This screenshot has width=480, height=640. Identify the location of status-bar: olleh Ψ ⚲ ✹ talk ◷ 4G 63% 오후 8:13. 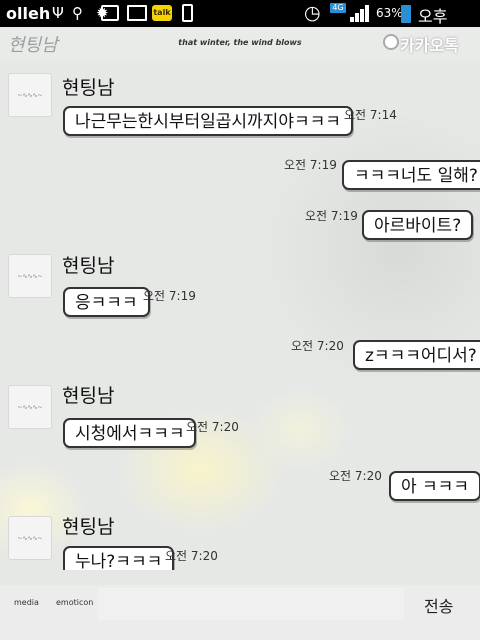
(240, 23).